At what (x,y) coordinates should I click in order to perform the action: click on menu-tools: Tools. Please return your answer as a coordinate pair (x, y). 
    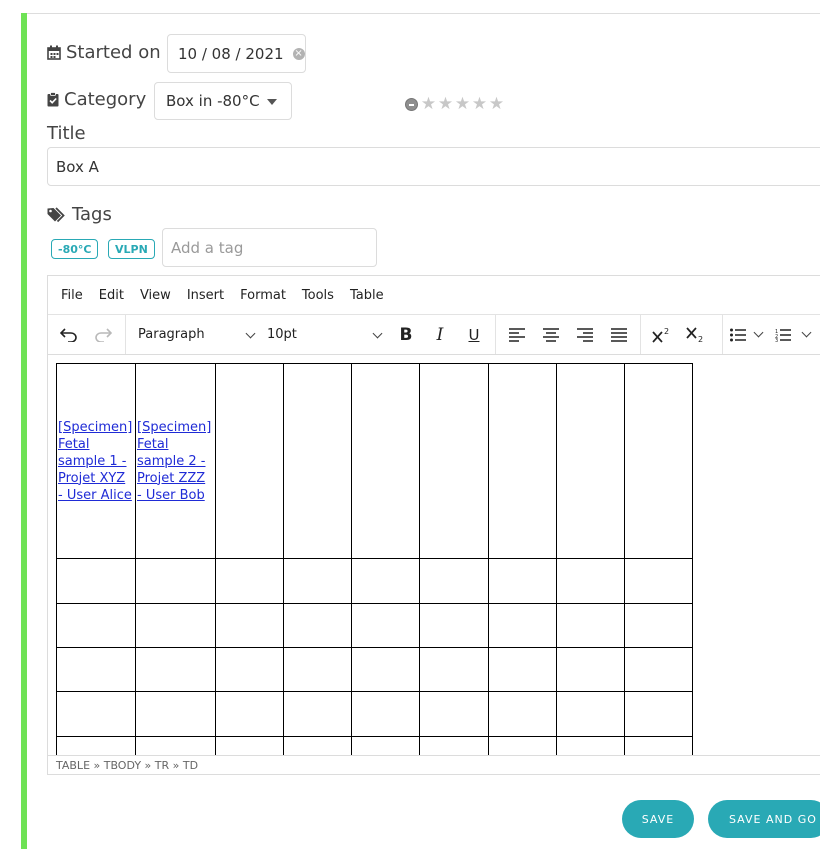
    Looking at the image, I should click on (318, 295).